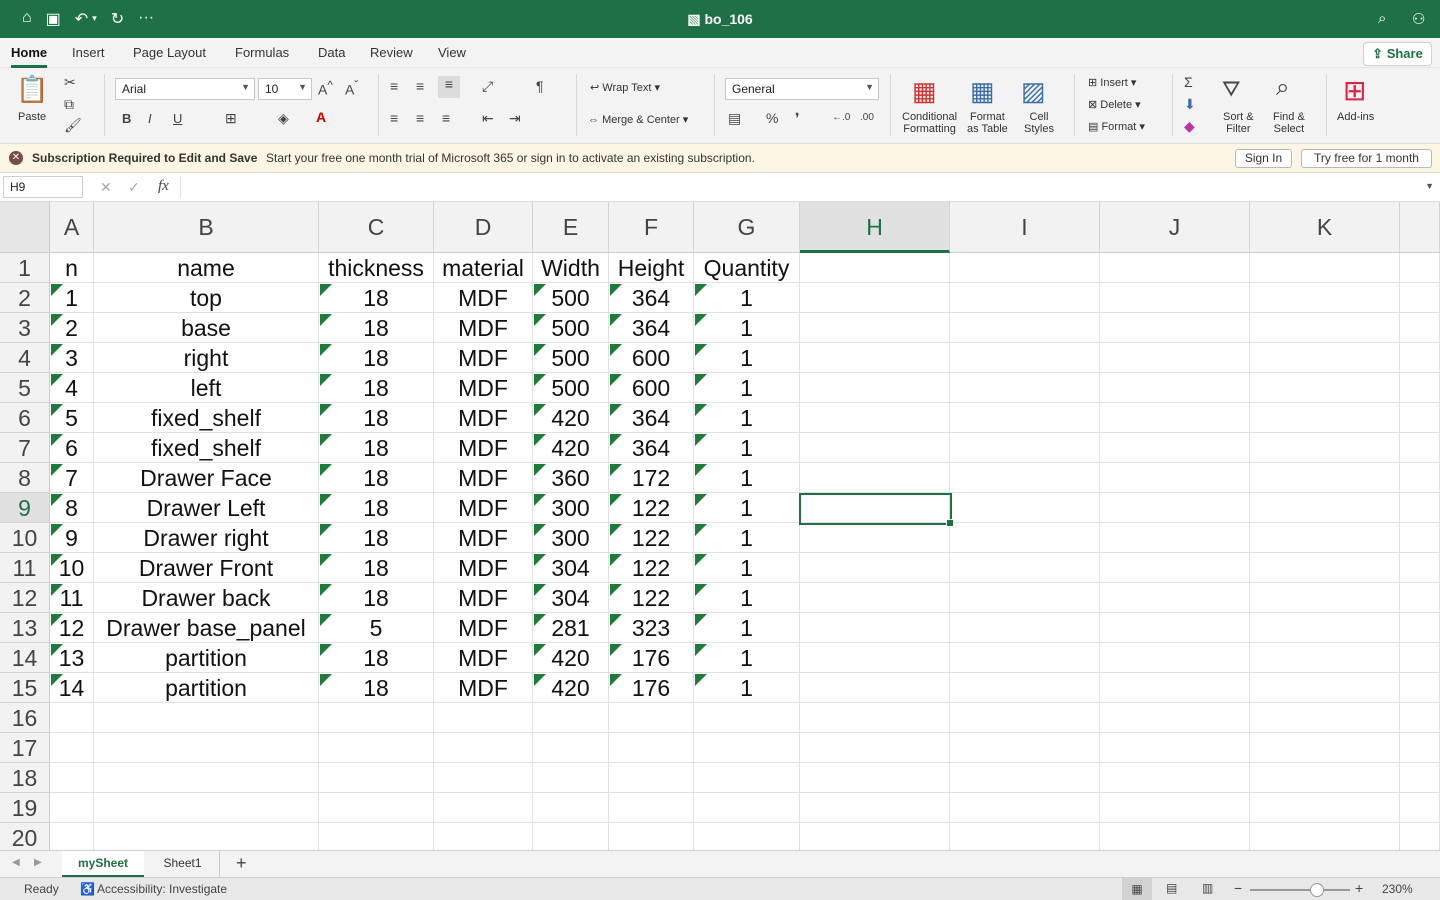 Image resolution: width=1440 pixels, height=900 pixels. I want to click on cell-styles-label: Cell Styles, so click(1039, 123).